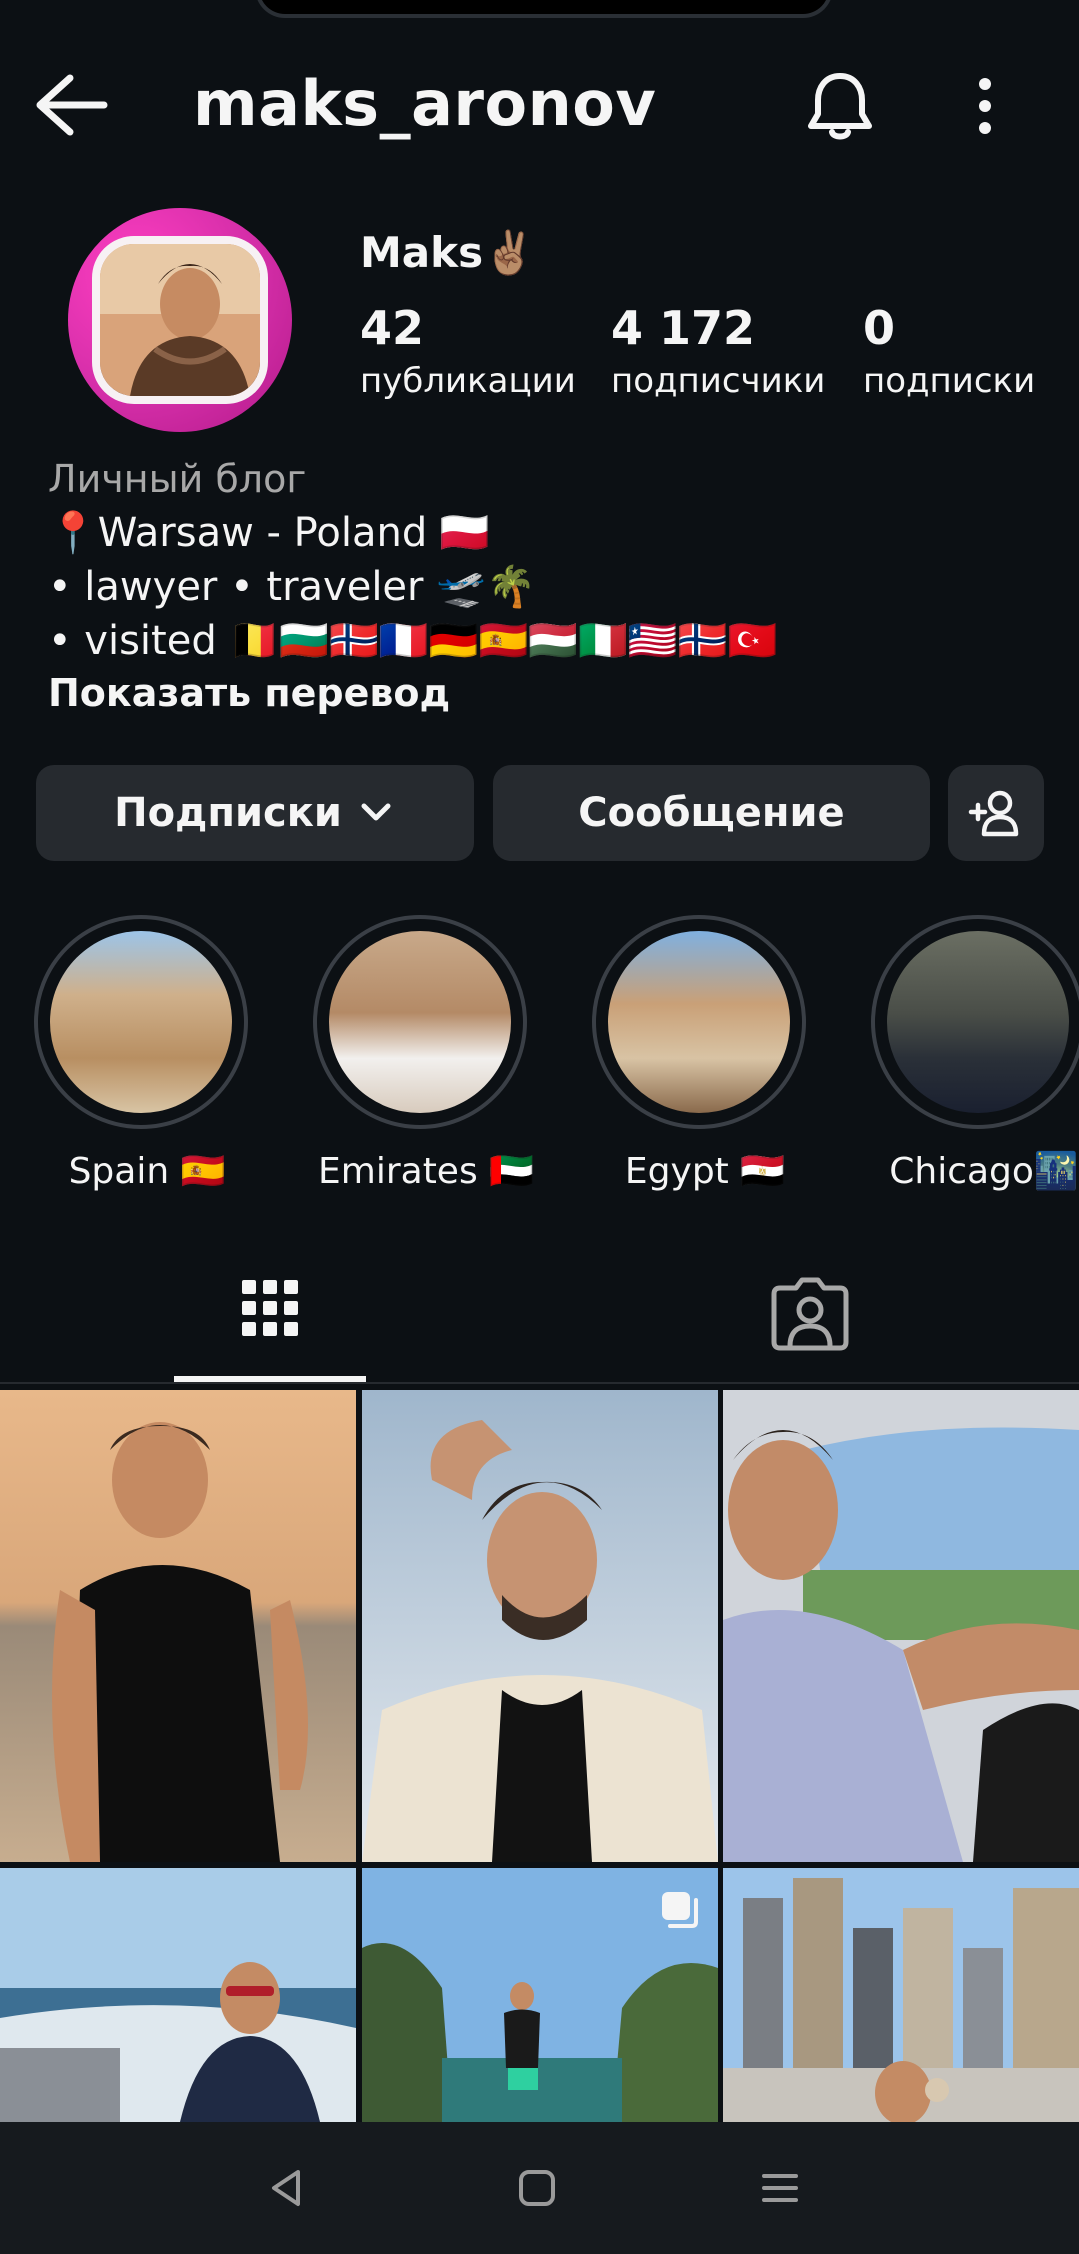  Describe the element at coordinates (780, 2188) in the screenshot. I see `nav-recents-icon` at that location.